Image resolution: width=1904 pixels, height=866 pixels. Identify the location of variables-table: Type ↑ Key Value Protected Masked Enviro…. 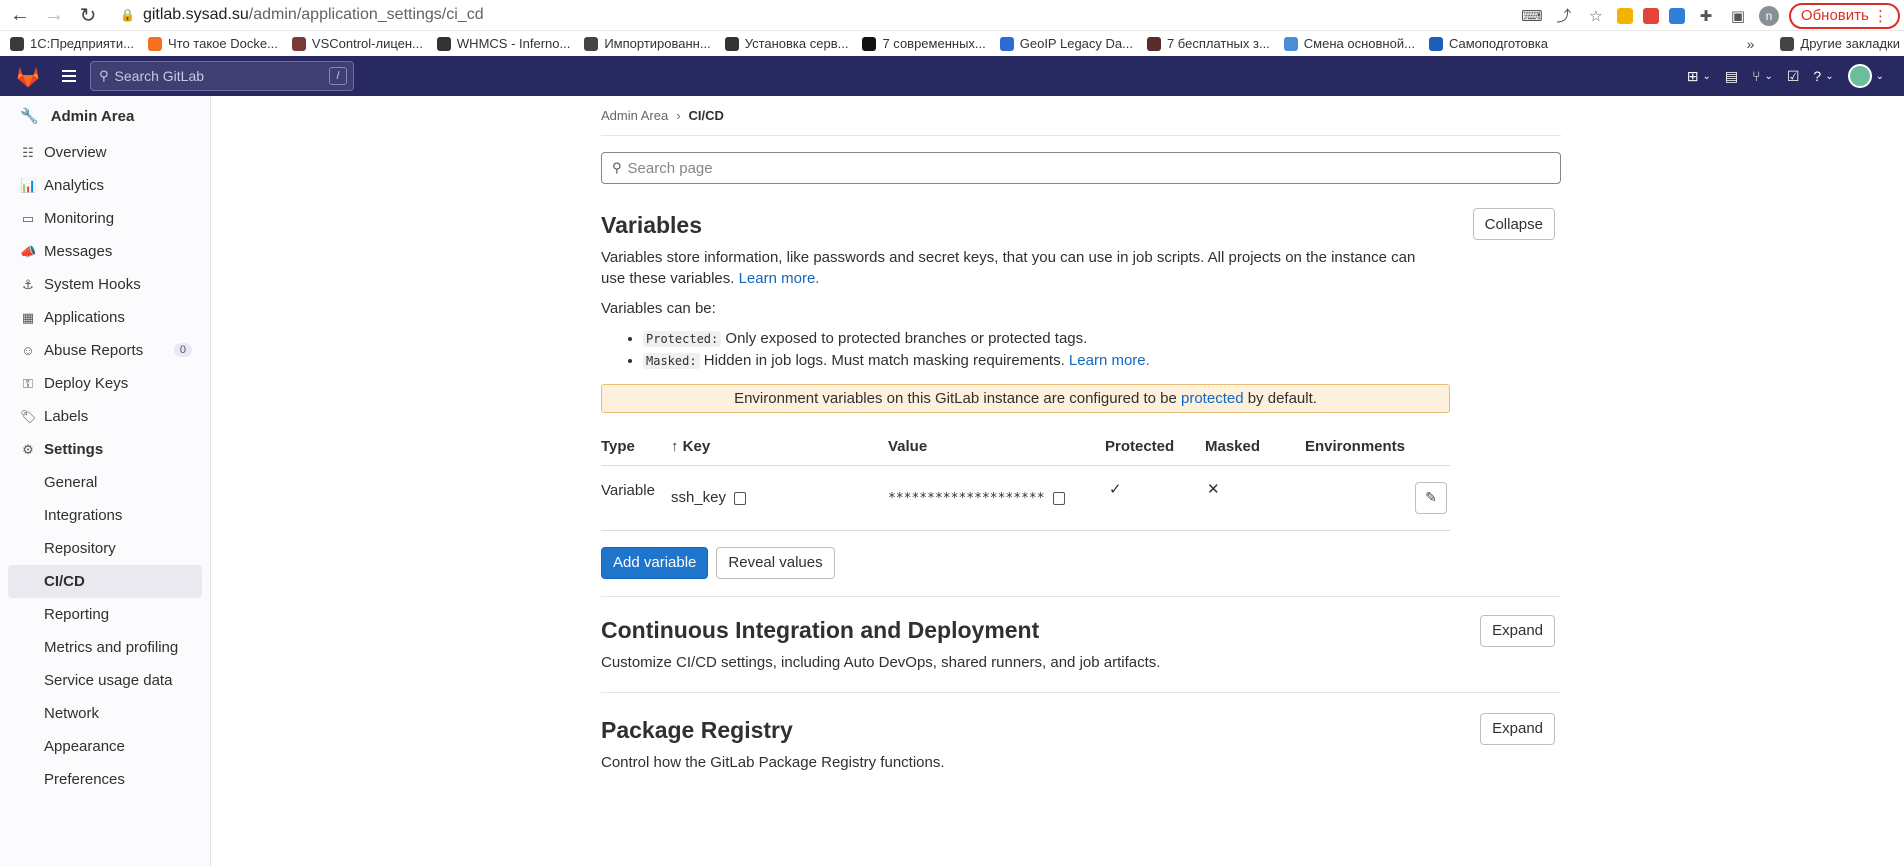
(1025, 480).